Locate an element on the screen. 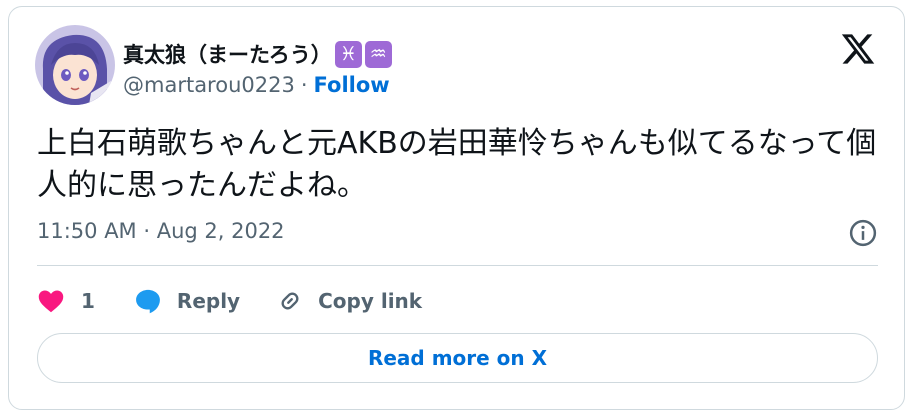 The width and height of the screenshot is (915, 418). author-handle-row: @martarou0223 · Follow is located at coordinates (256, 85).